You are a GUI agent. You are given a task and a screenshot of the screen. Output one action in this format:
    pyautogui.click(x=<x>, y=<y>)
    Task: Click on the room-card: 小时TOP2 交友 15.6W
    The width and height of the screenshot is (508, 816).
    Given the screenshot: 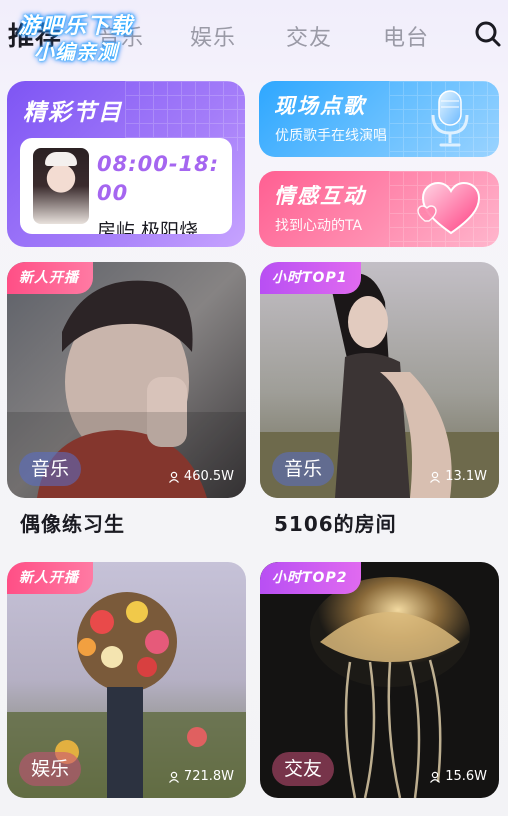 What is the action you would take?
    pyautogui.click(x=379, y=680)
    